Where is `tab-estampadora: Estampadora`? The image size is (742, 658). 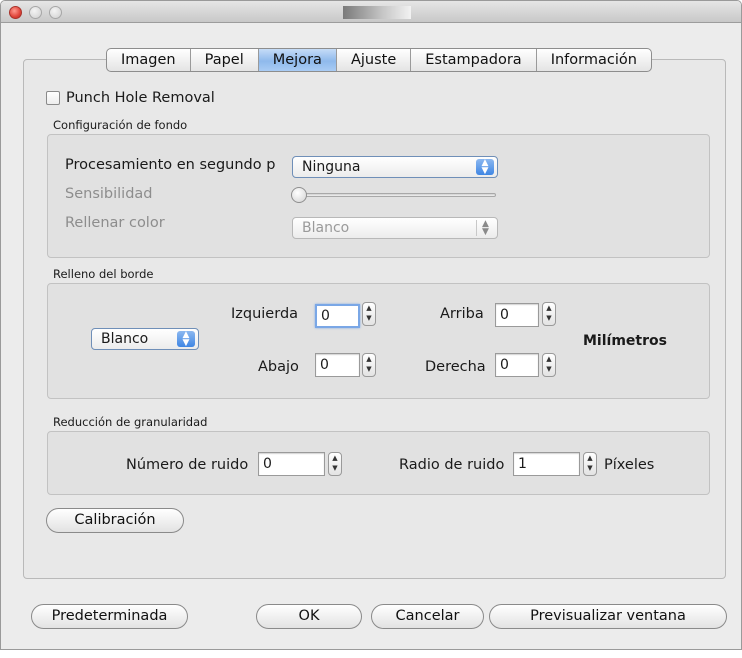 tab-estampadora: Estampadora is located at coordinates (474, 60).